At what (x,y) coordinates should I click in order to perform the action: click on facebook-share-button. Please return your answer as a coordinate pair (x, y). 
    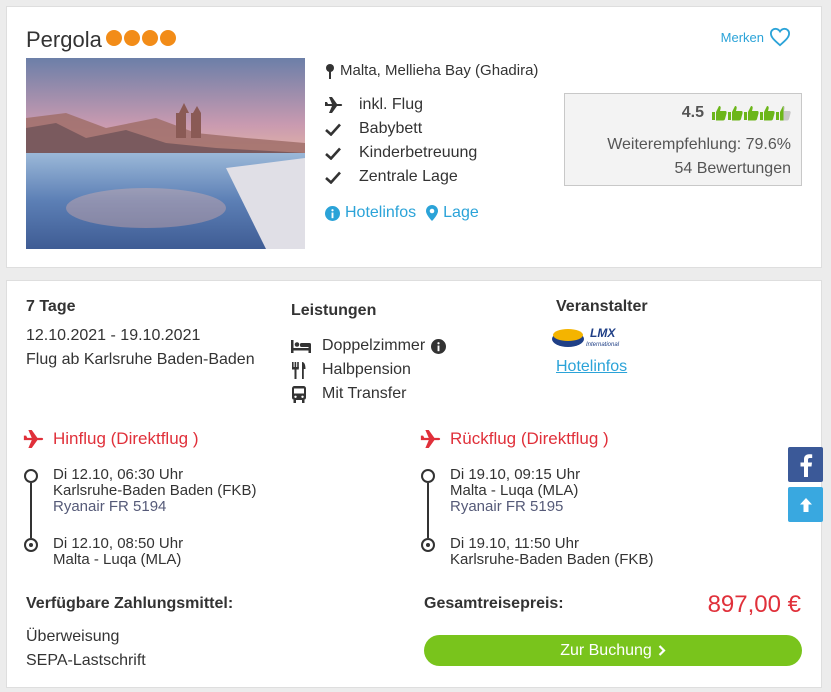
    Looking at the image, I should click on (805, 464).